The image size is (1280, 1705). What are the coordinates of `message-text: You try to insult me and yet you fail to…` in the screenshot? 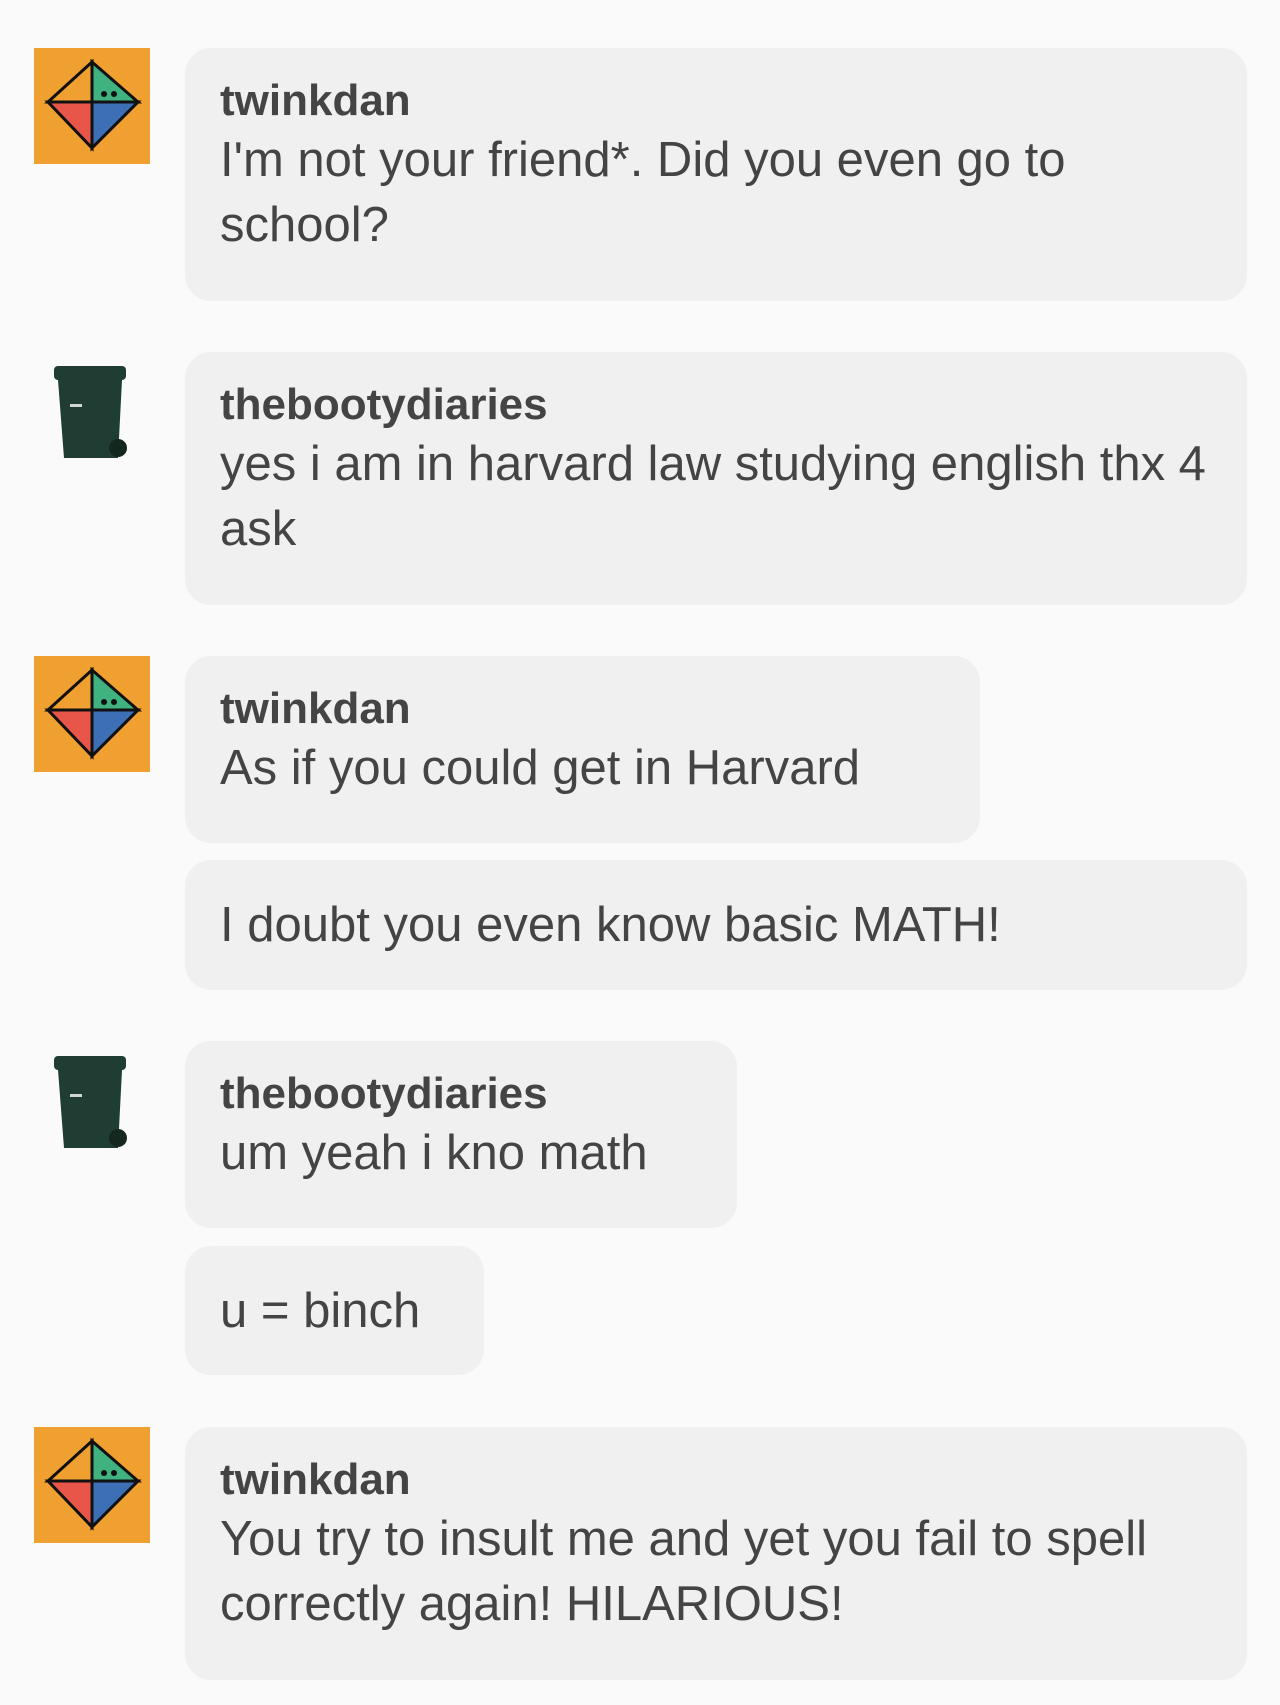 It's located at (683, 1571).